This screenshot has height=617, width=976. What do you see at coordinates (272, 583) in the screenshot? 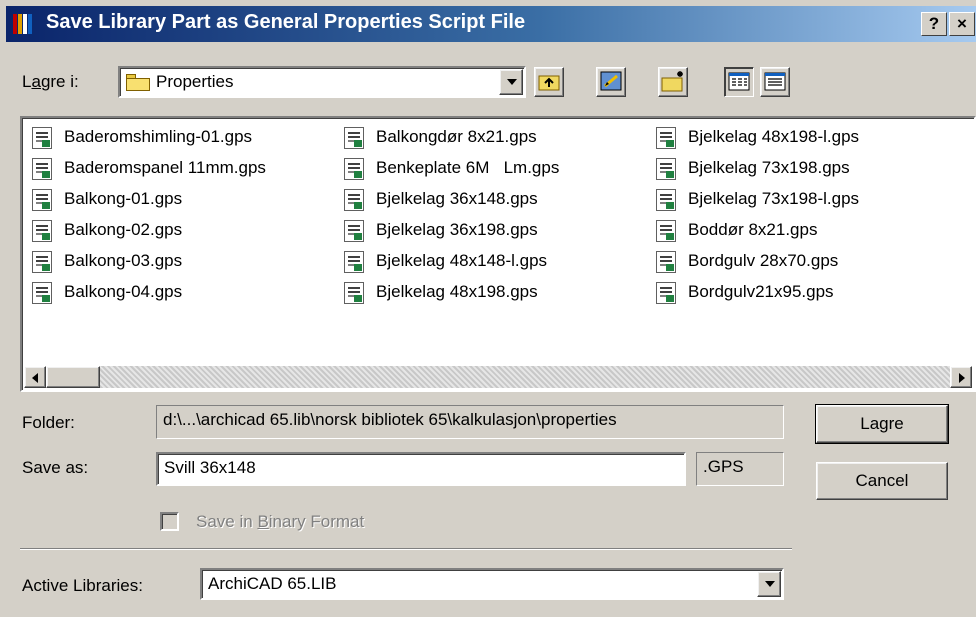
I see `active-libraries-value: ArchiCAD 65.LIB` at bounding box center [272, 583].